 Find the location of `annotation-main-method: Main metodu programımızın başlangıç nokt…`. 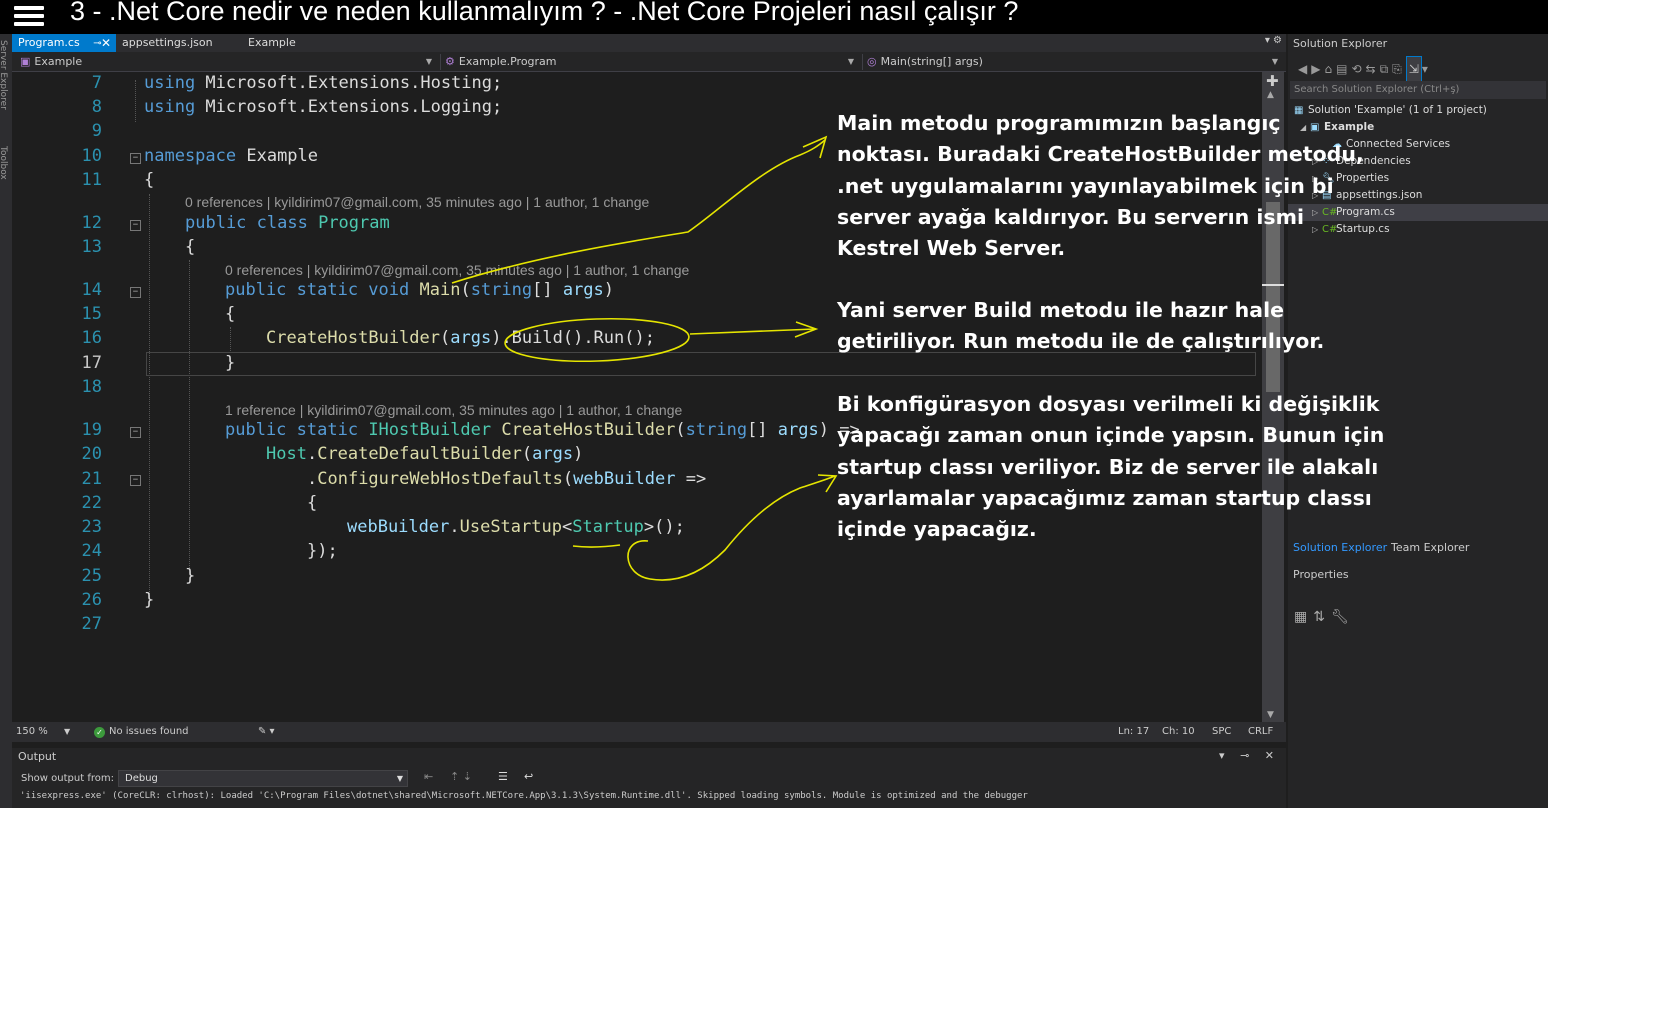

annotation-main-method: Main metodu programımızın başlangıç nokt… is located at coordinates (1100, 186).